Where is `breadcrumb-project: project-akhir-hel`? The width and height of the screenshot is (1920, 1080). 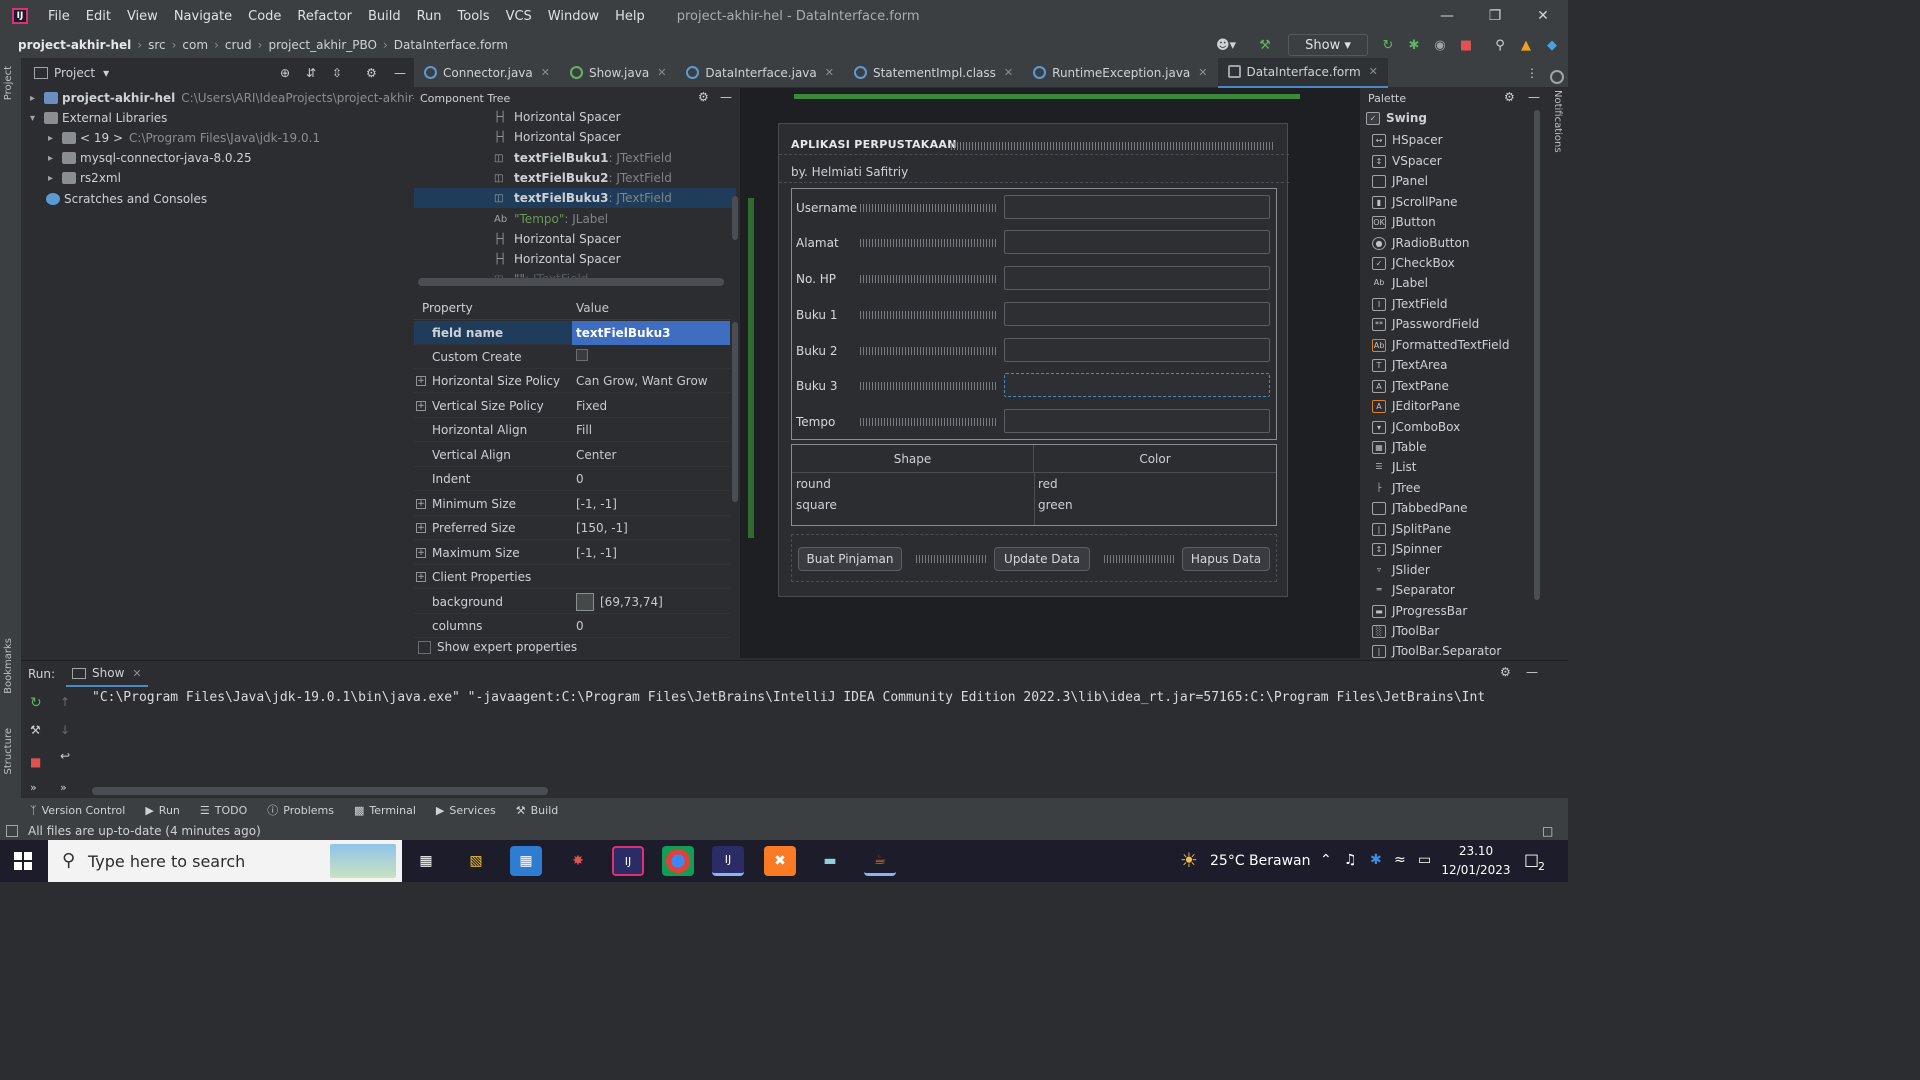
breadcrumb-project: project-akhir-hel is located at coordinates (74, 45).